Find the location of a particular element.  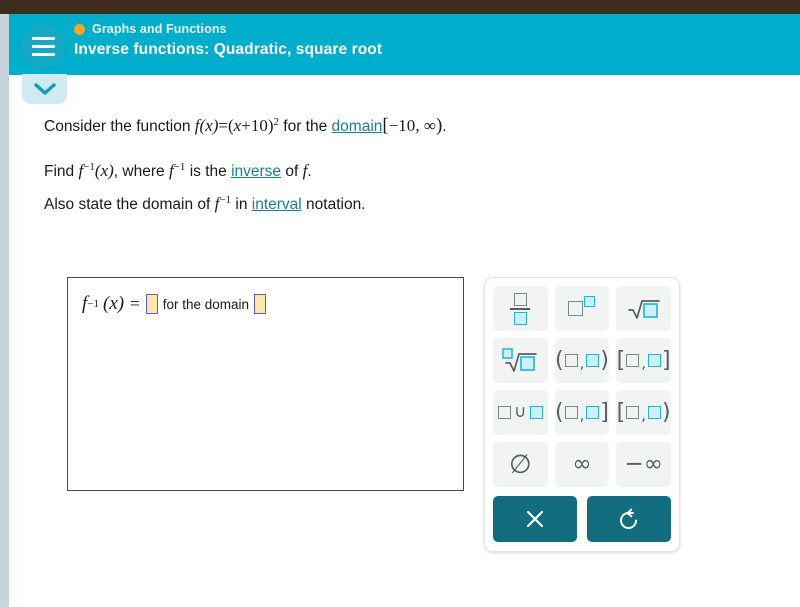

keypad-grid: ( , ) [ , ] ∪ (,] [,) ∅ ∞ −∞ is located at coordinates (582, 386).